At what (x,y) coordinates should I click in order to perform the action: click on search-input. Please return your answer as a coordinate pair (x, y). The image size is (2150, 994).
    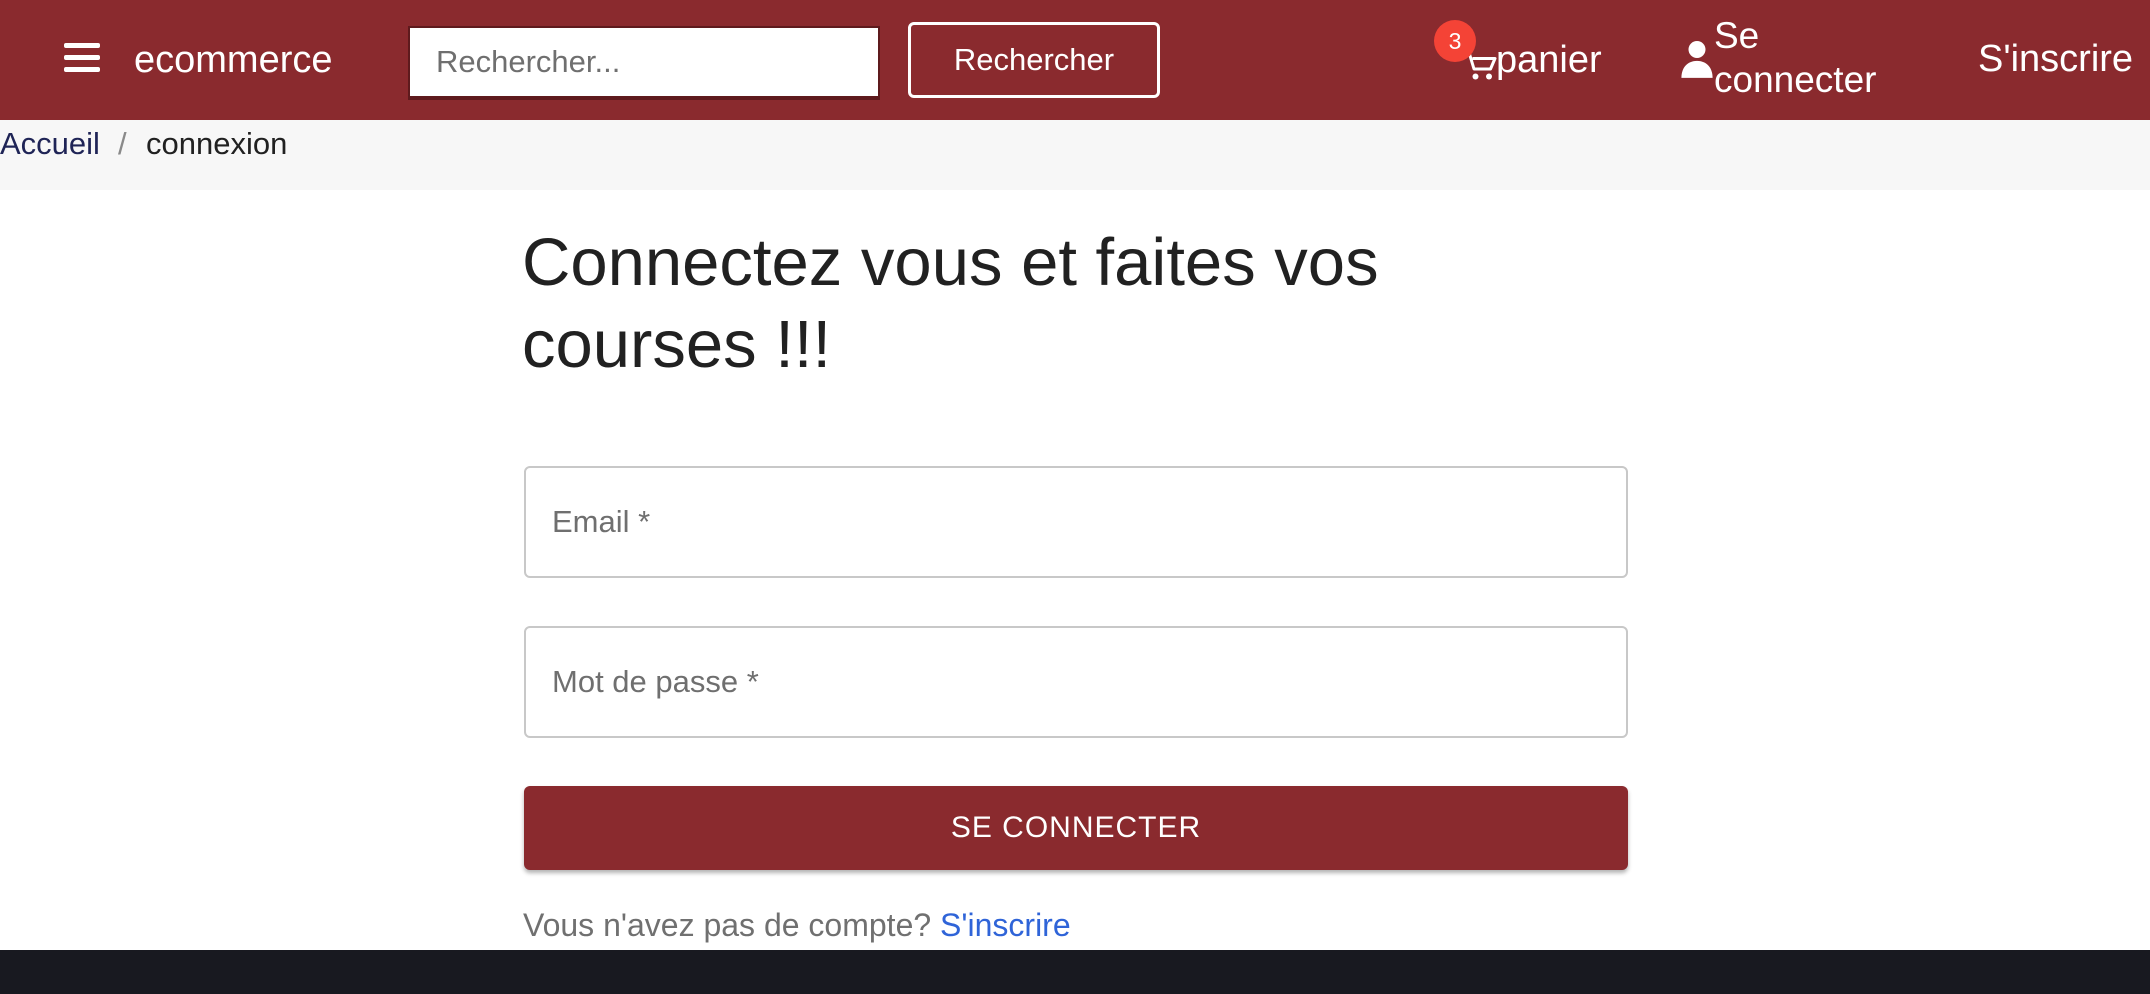
    Looking at the image, I should click on (644, 63).